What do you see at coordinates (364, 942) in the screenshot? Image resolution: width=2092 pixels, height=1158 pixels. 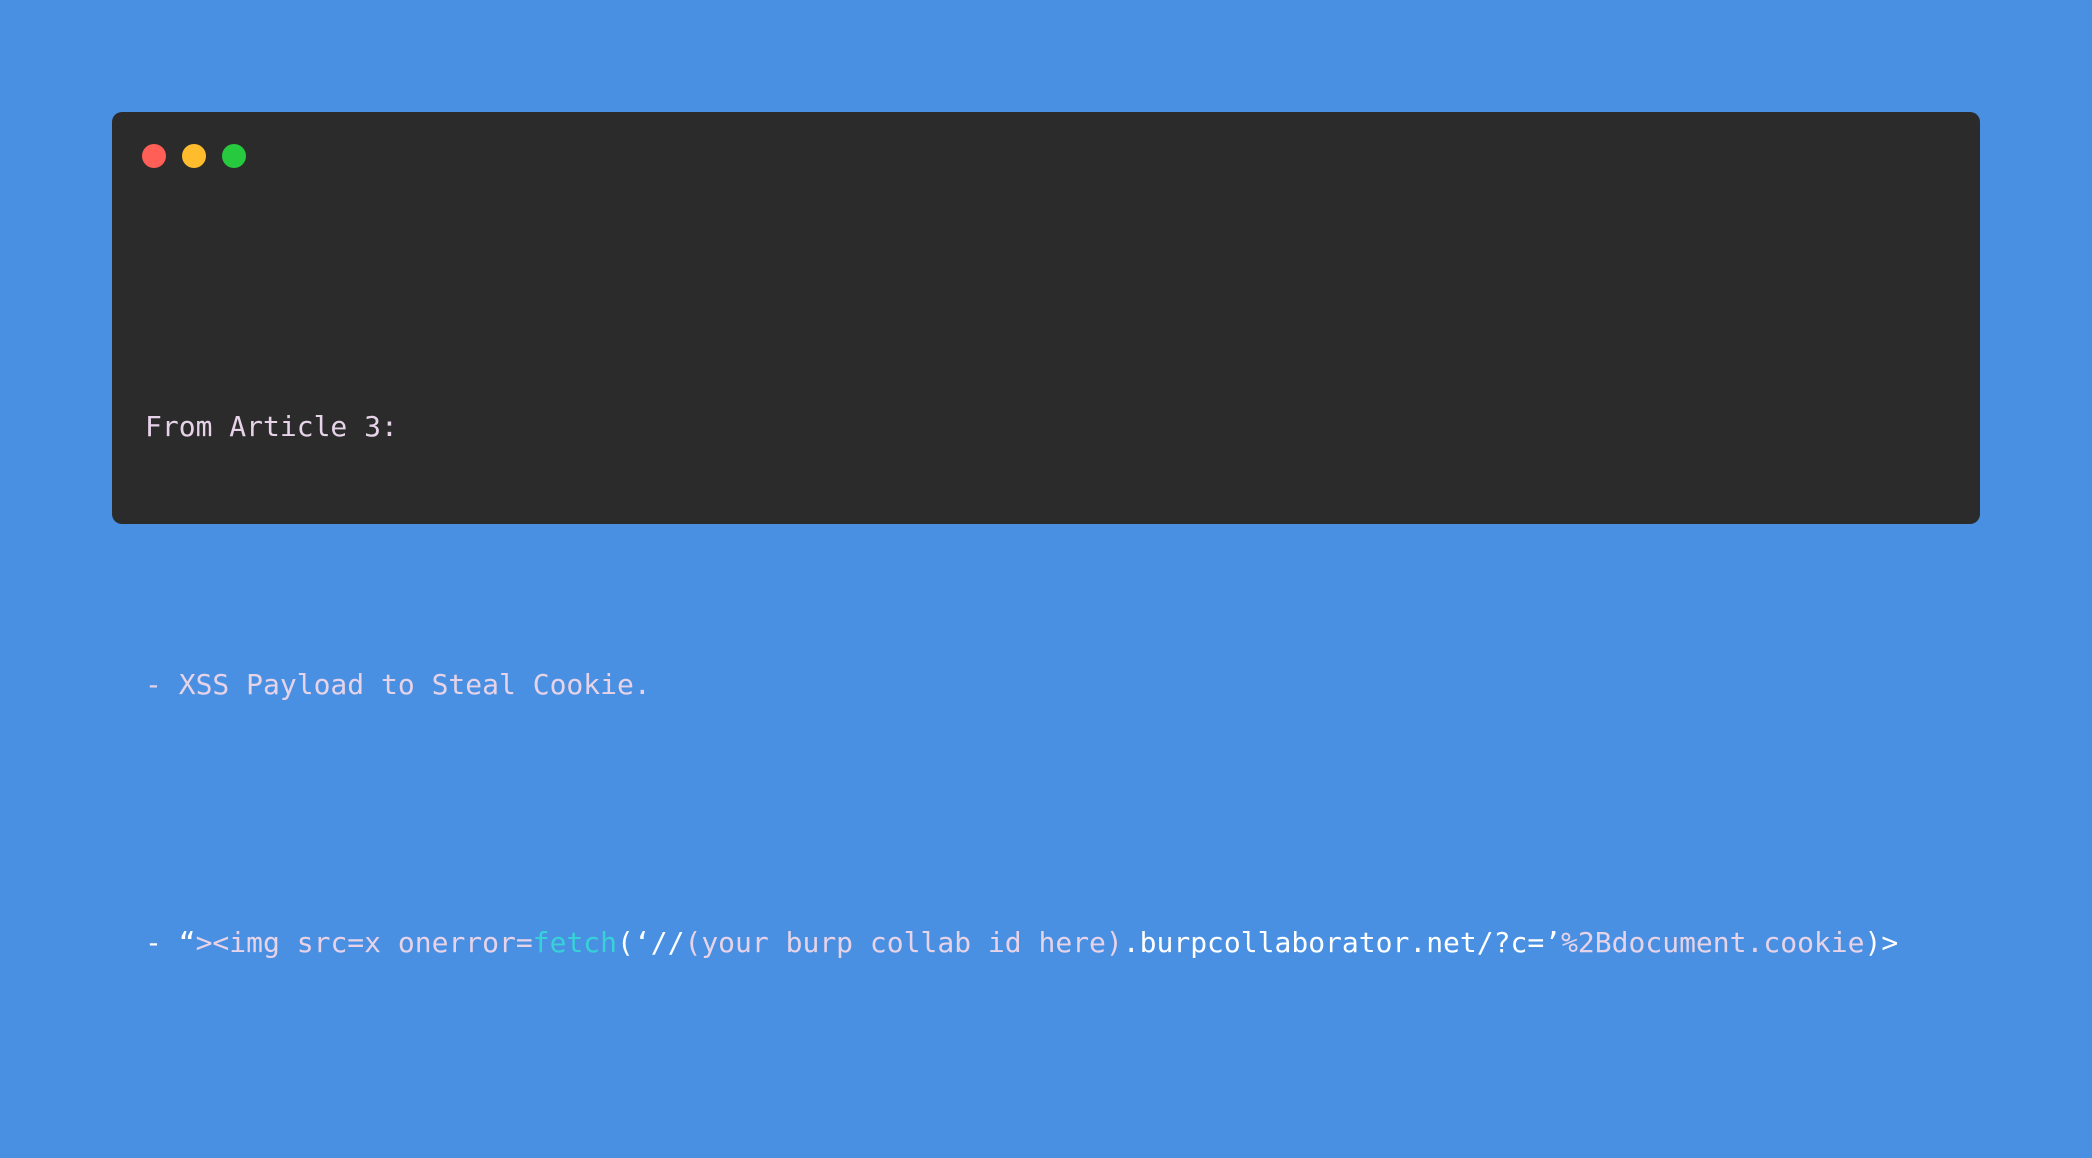 I see `code-line-3-part2: ><img src=x onerror=` at bounding box center [364, 942].